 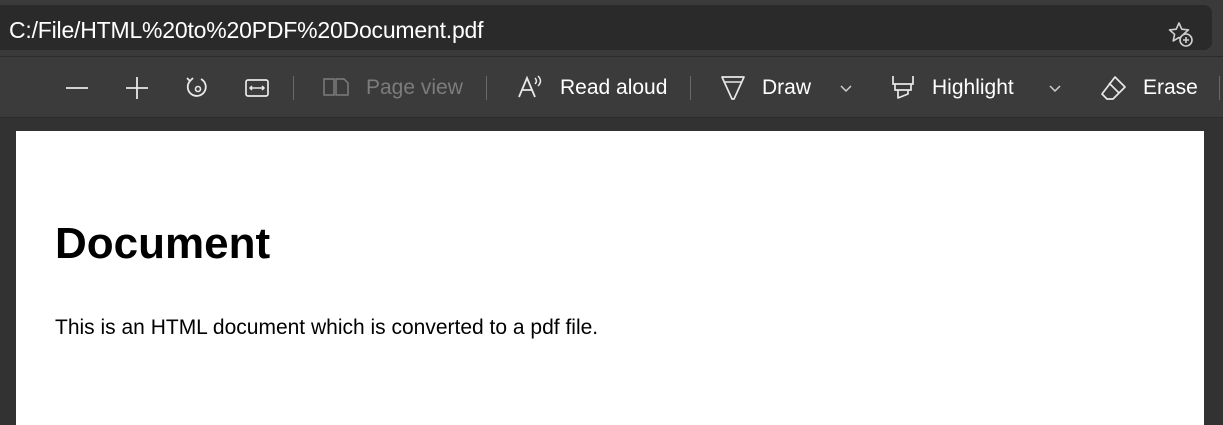 I want to click on read-aloud-icon, so click(x=530, y=86).